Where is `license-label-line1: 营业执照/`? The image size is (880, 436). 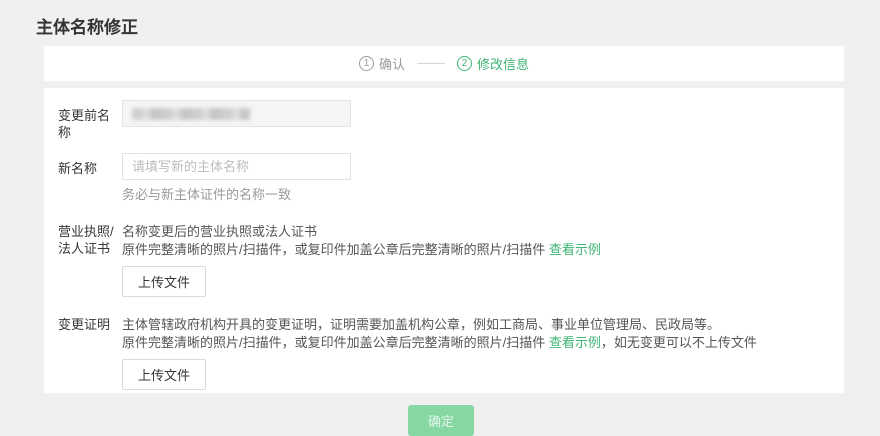
license-label-line1: 营业执照/ is located at coordinates (86, 231).